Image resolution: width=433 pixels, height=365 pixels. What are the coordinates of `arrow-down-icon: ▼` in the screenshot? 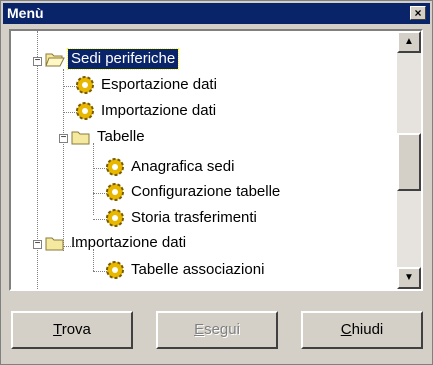 It's located at (409, 277).